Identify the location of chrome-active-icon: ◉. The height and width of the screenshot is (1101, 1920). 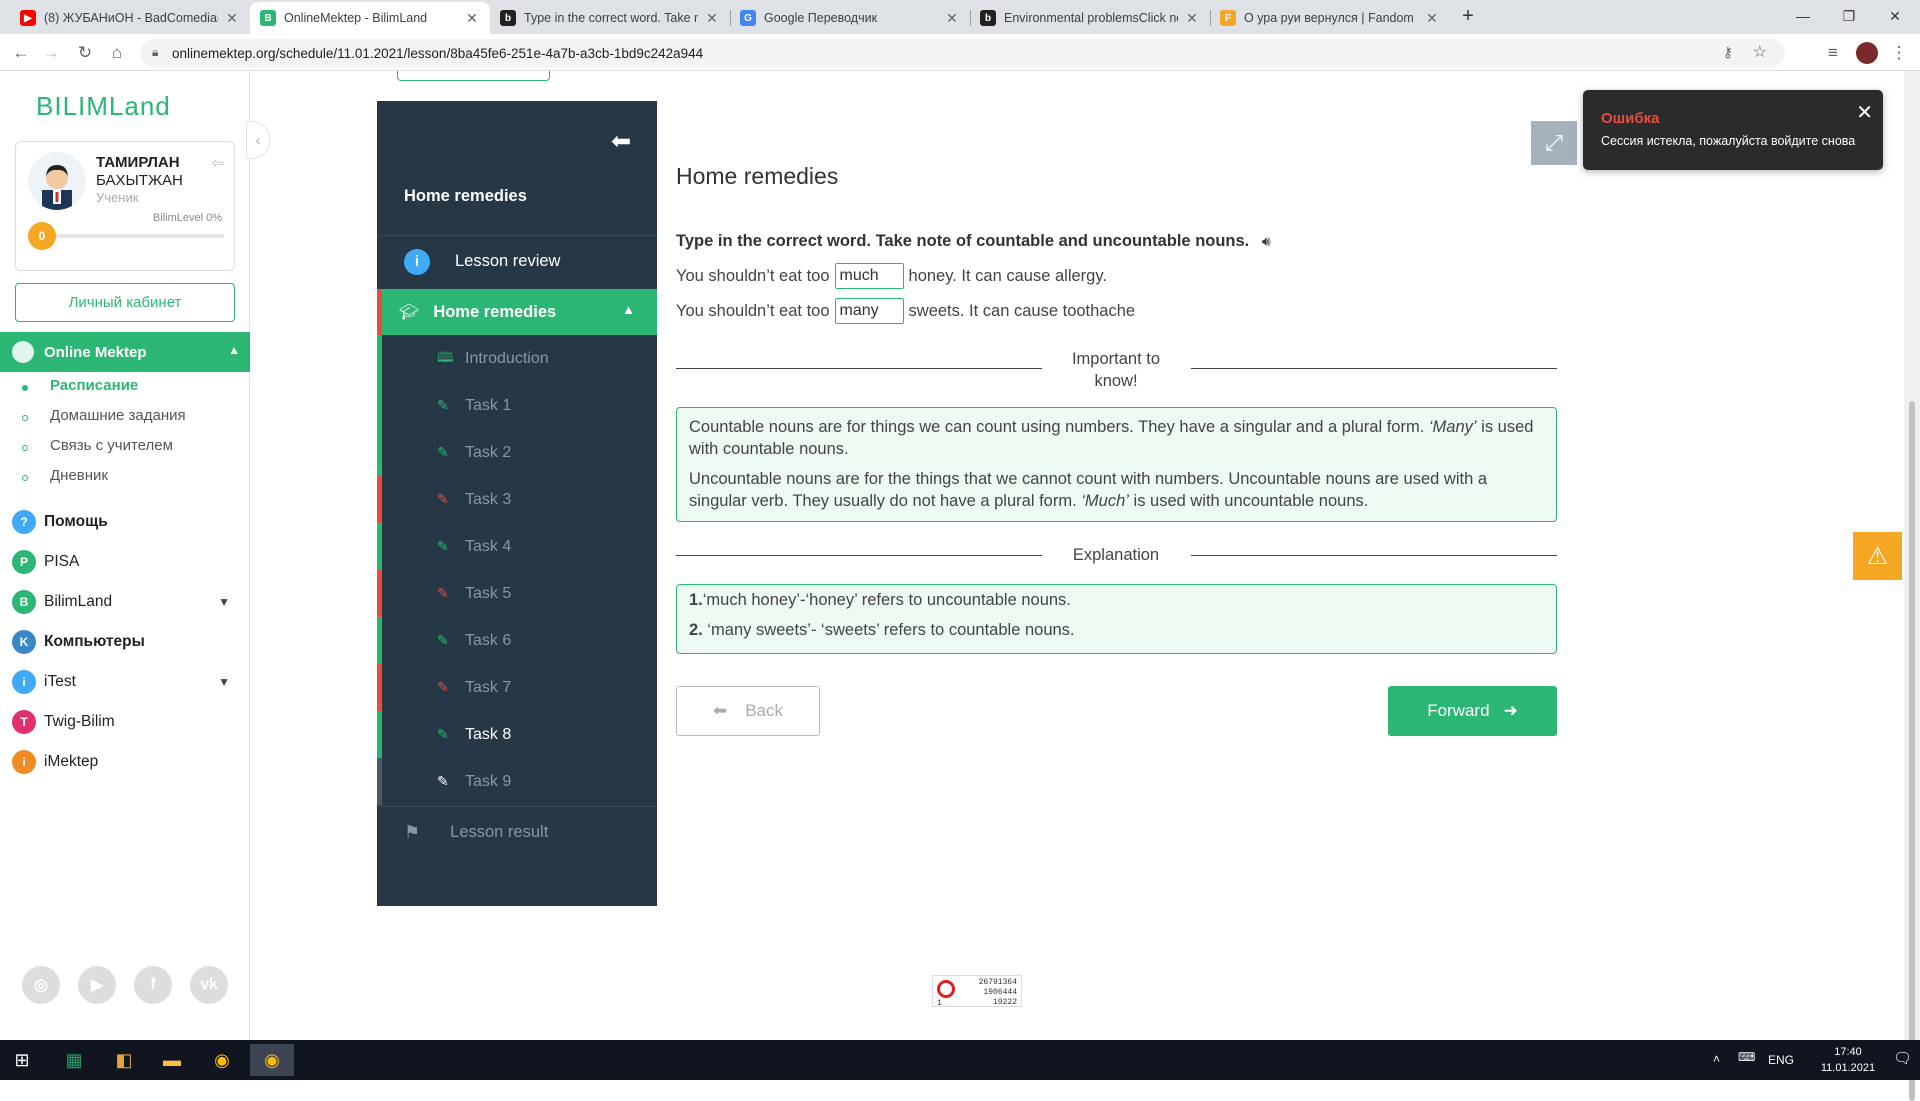
(272, 1060).